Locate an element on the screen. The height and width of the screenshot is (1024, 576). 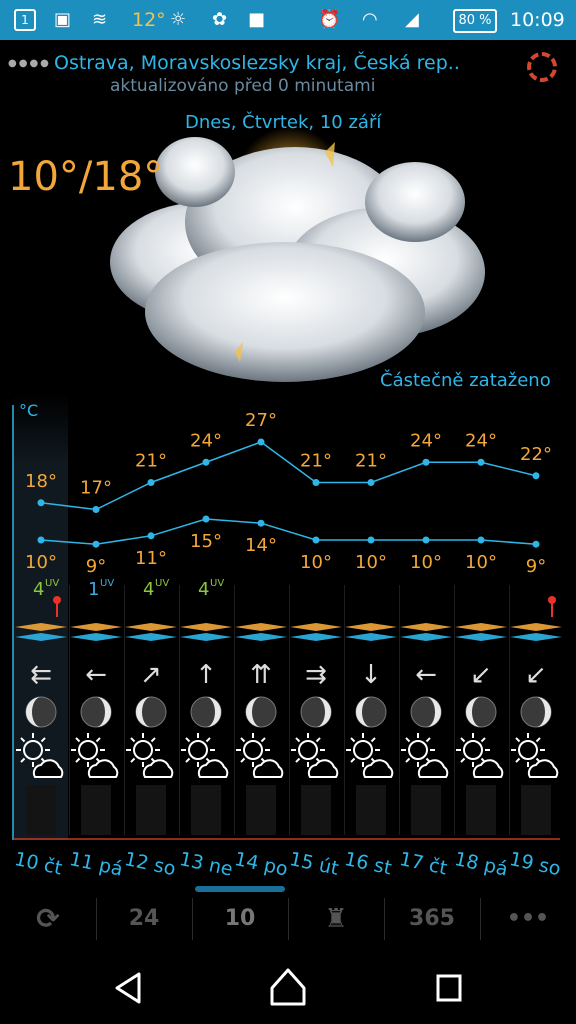
back-icon is located at coordinates (128, 988).